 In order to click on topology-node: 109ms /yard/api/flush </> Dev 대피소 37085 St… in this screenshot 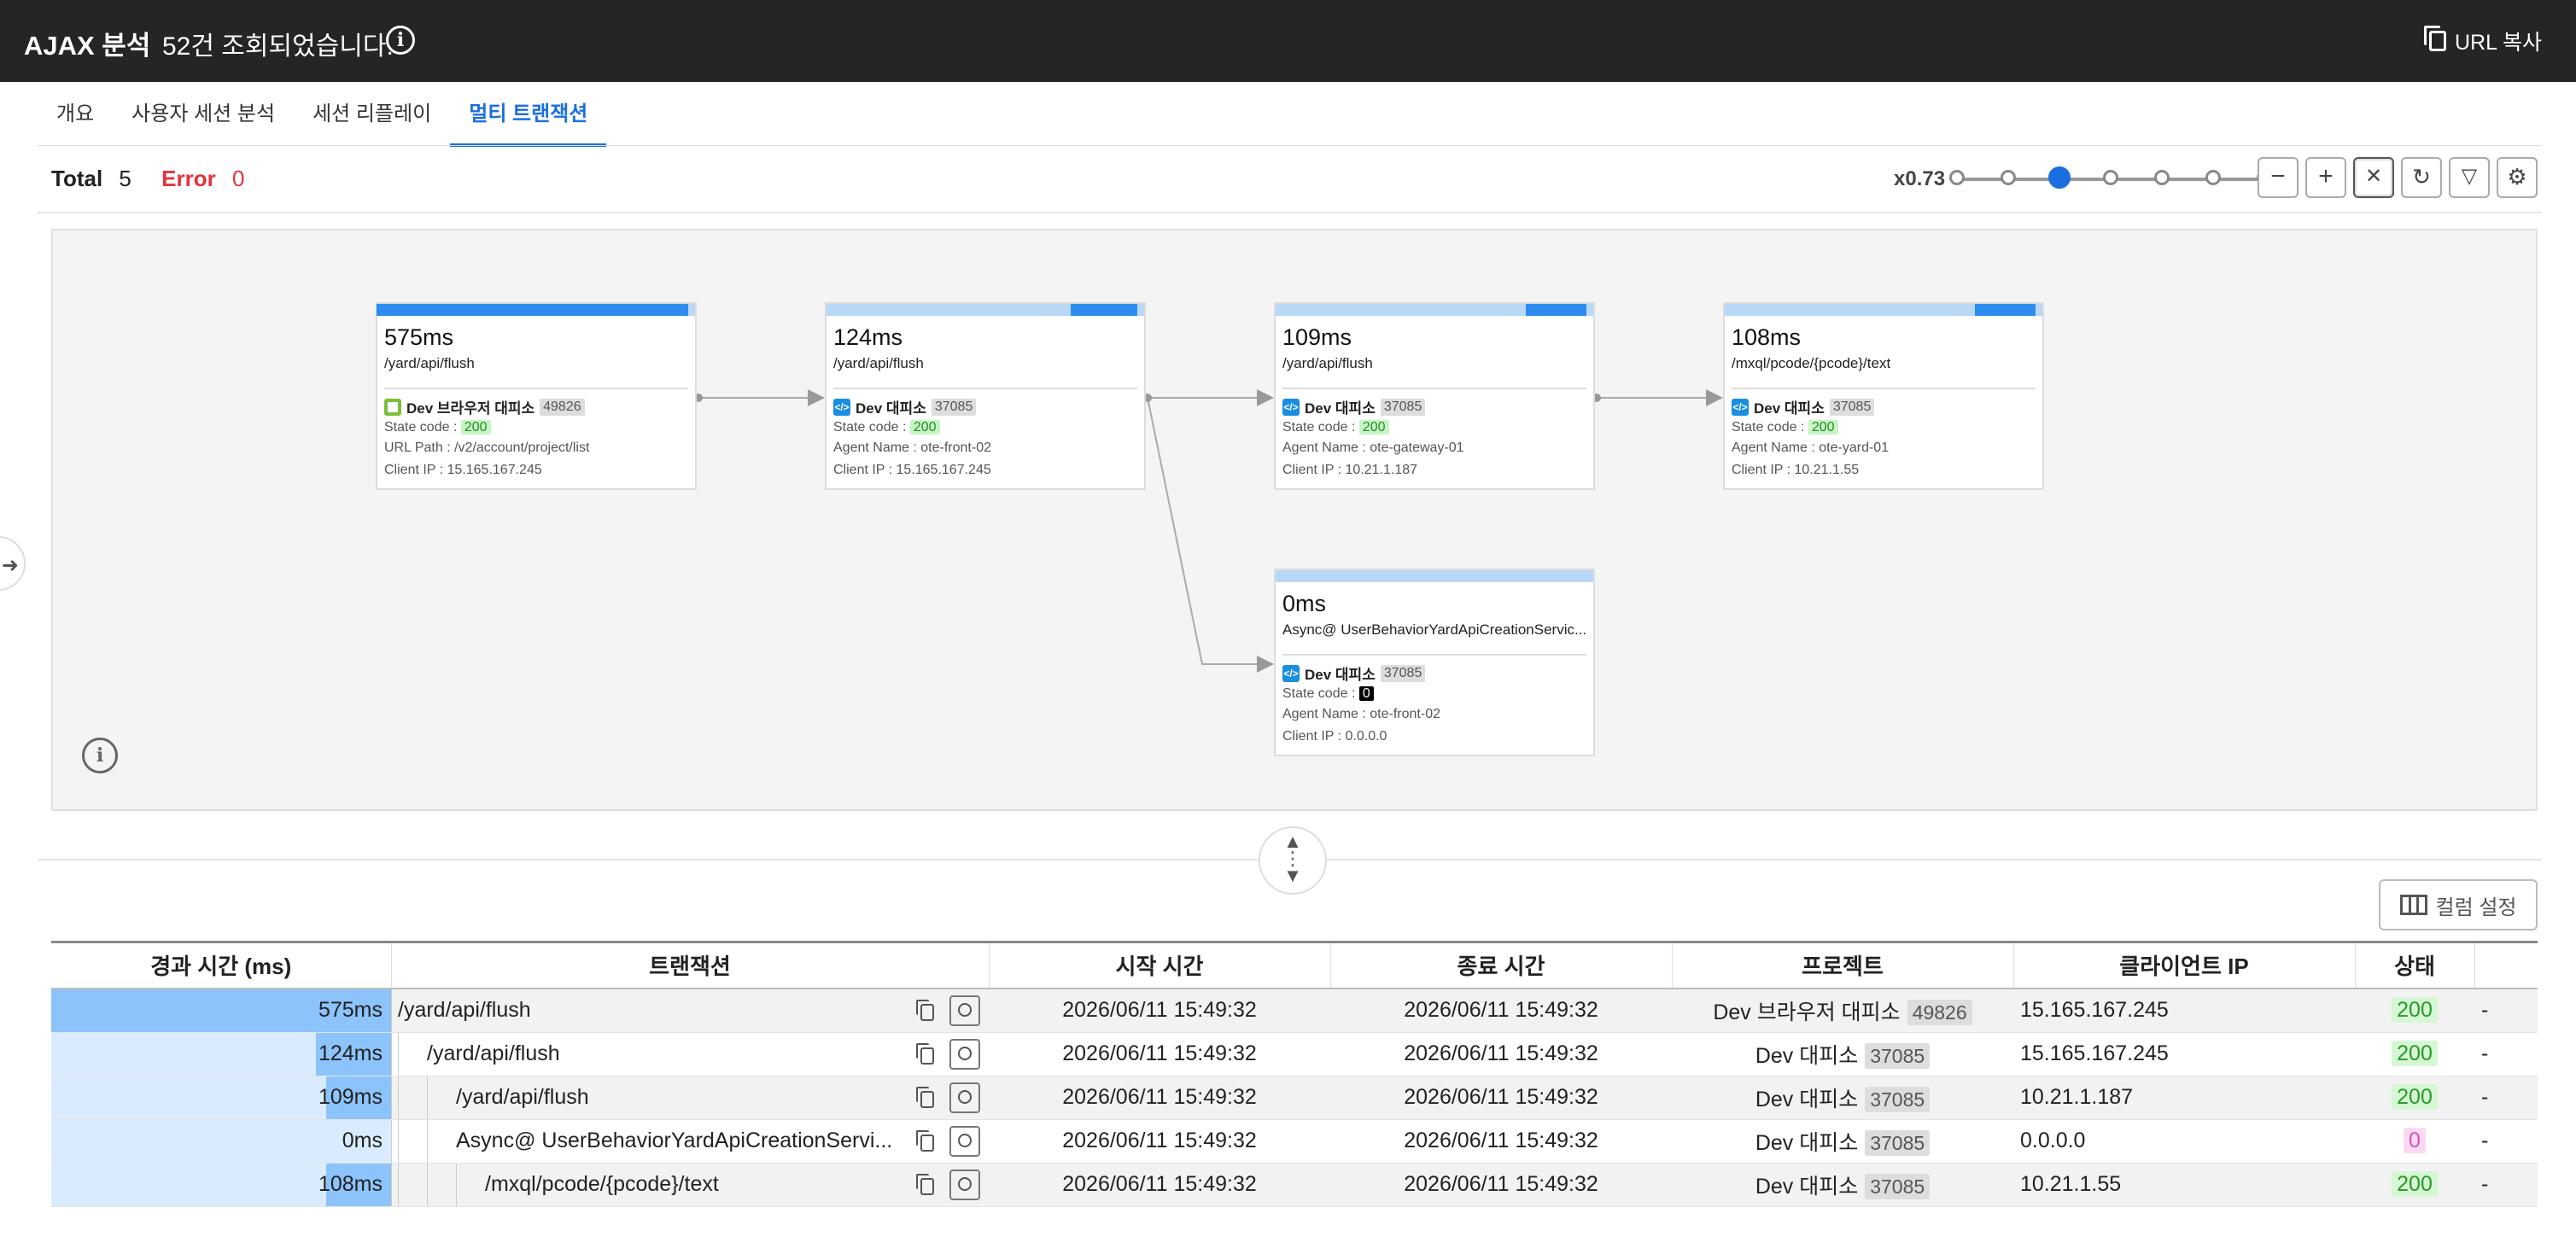, I will do `click(1434, 396)`.